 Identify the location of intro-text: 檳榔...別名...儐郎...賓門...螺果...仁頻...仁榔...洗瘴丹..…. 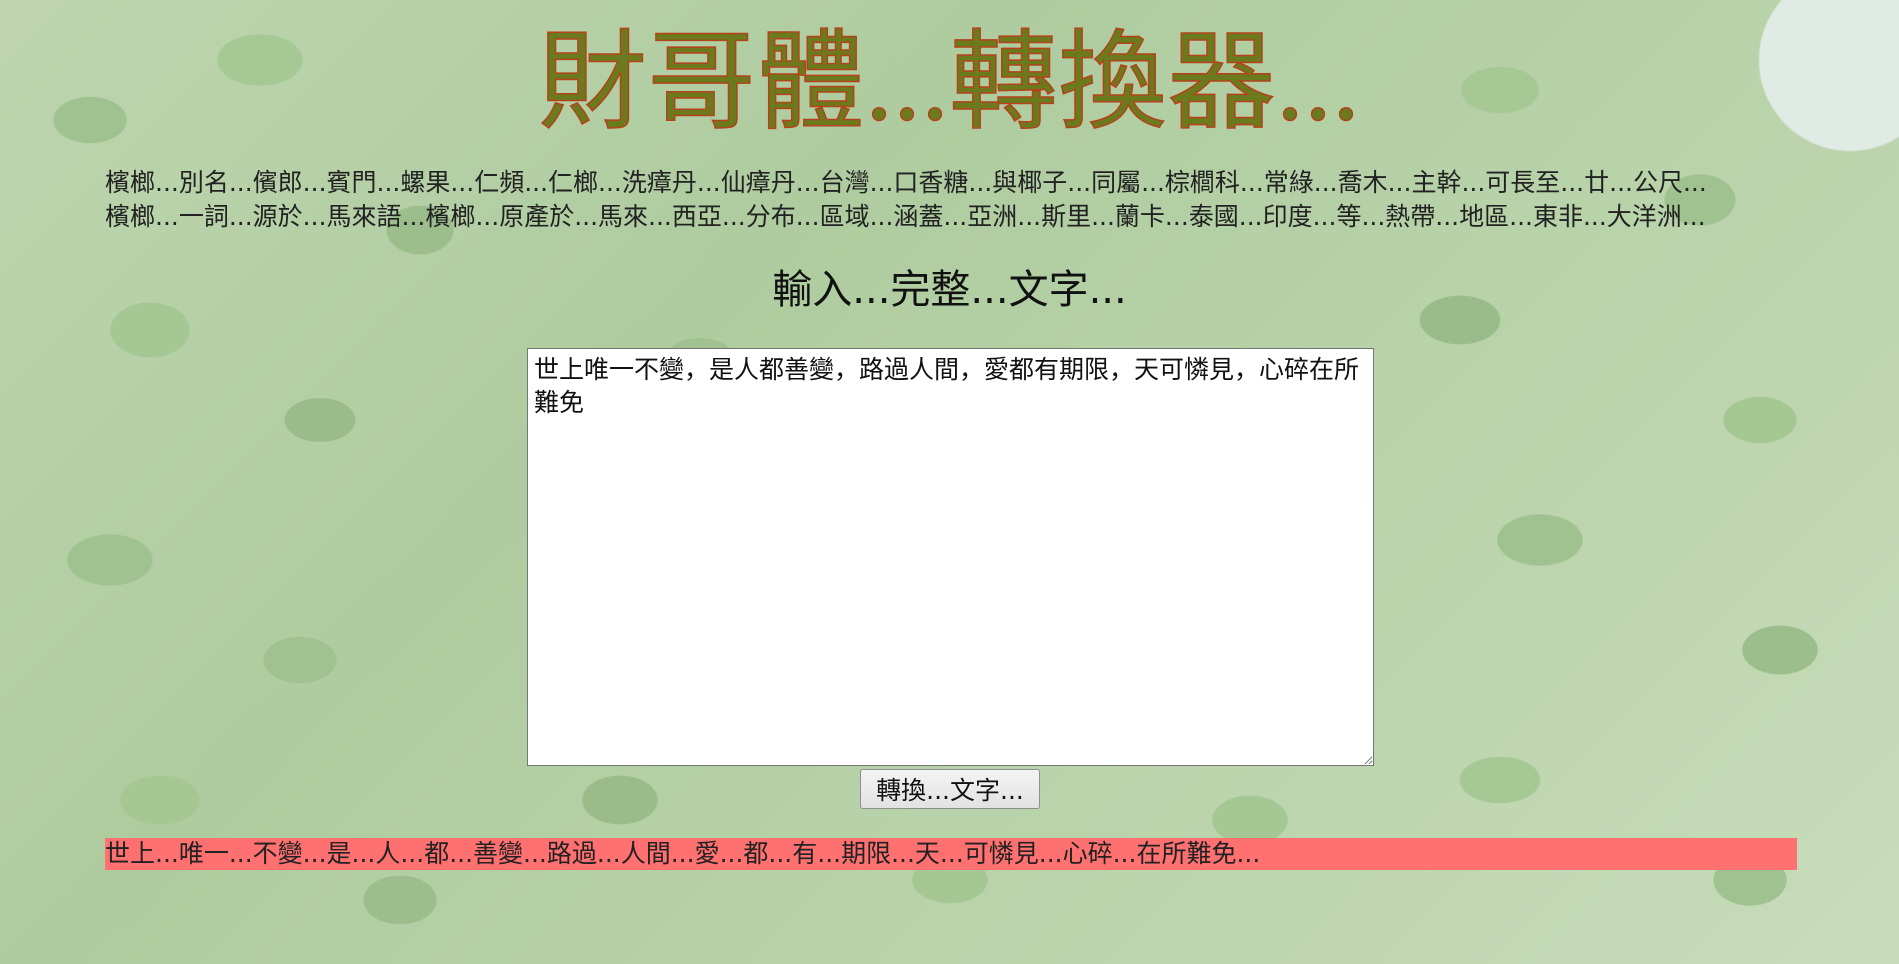
(955, 200).